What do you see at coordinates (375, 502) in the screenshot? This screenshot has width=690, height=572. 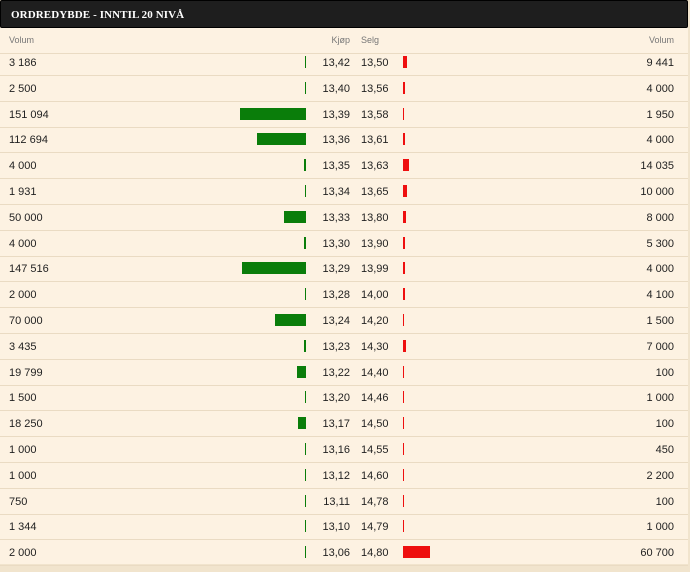 I see `ask-price: 14,78` at bounding box center [375, 502].